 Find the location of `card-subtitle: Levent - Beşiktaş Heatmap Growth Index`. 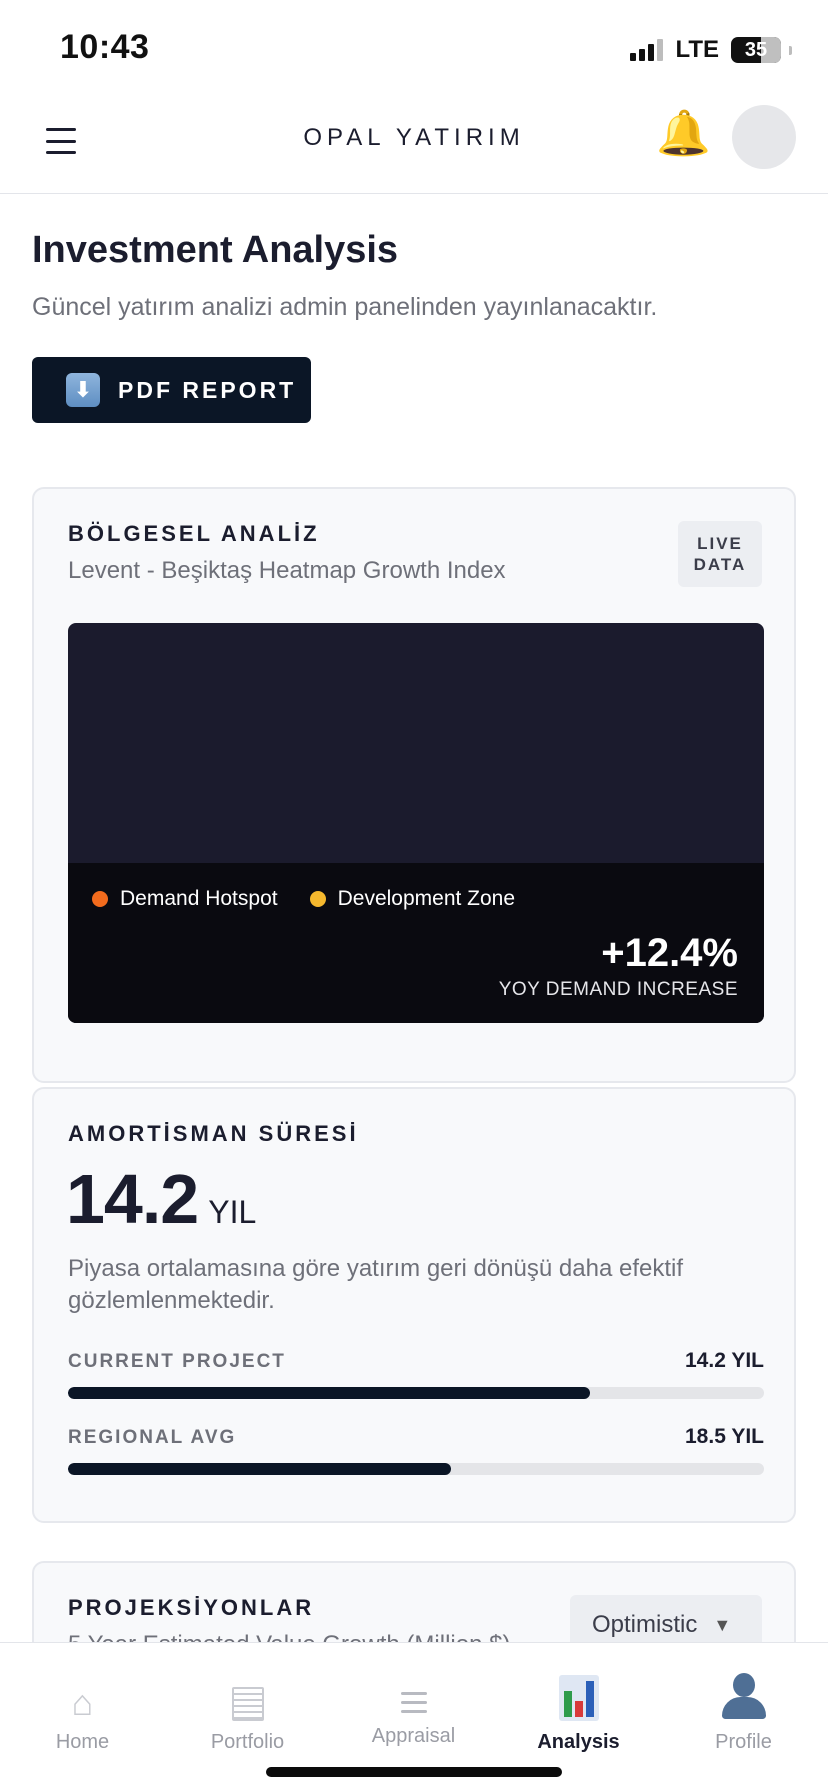

card-subtitle: Levent - Beşiktaş Heatmap Growth Index is located at coordinates (287, 570).